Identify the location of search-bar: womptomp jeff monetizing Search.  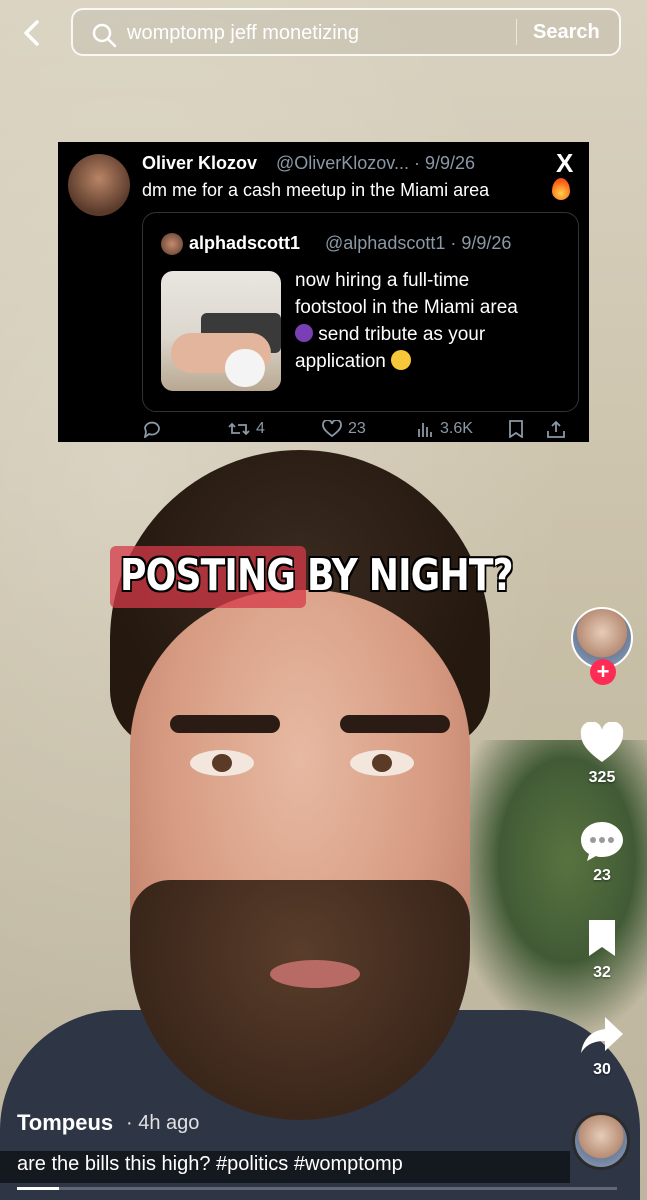
(346, 32).